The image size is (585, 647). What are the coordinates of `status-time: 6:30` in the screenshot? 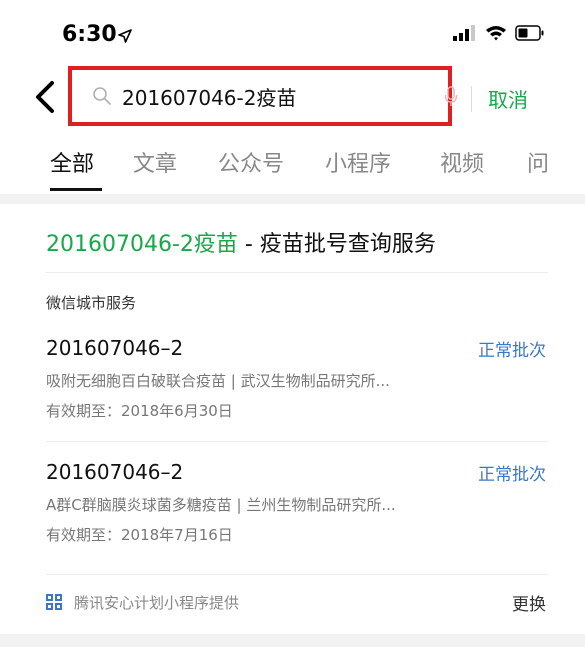 It's located at (89, 34).